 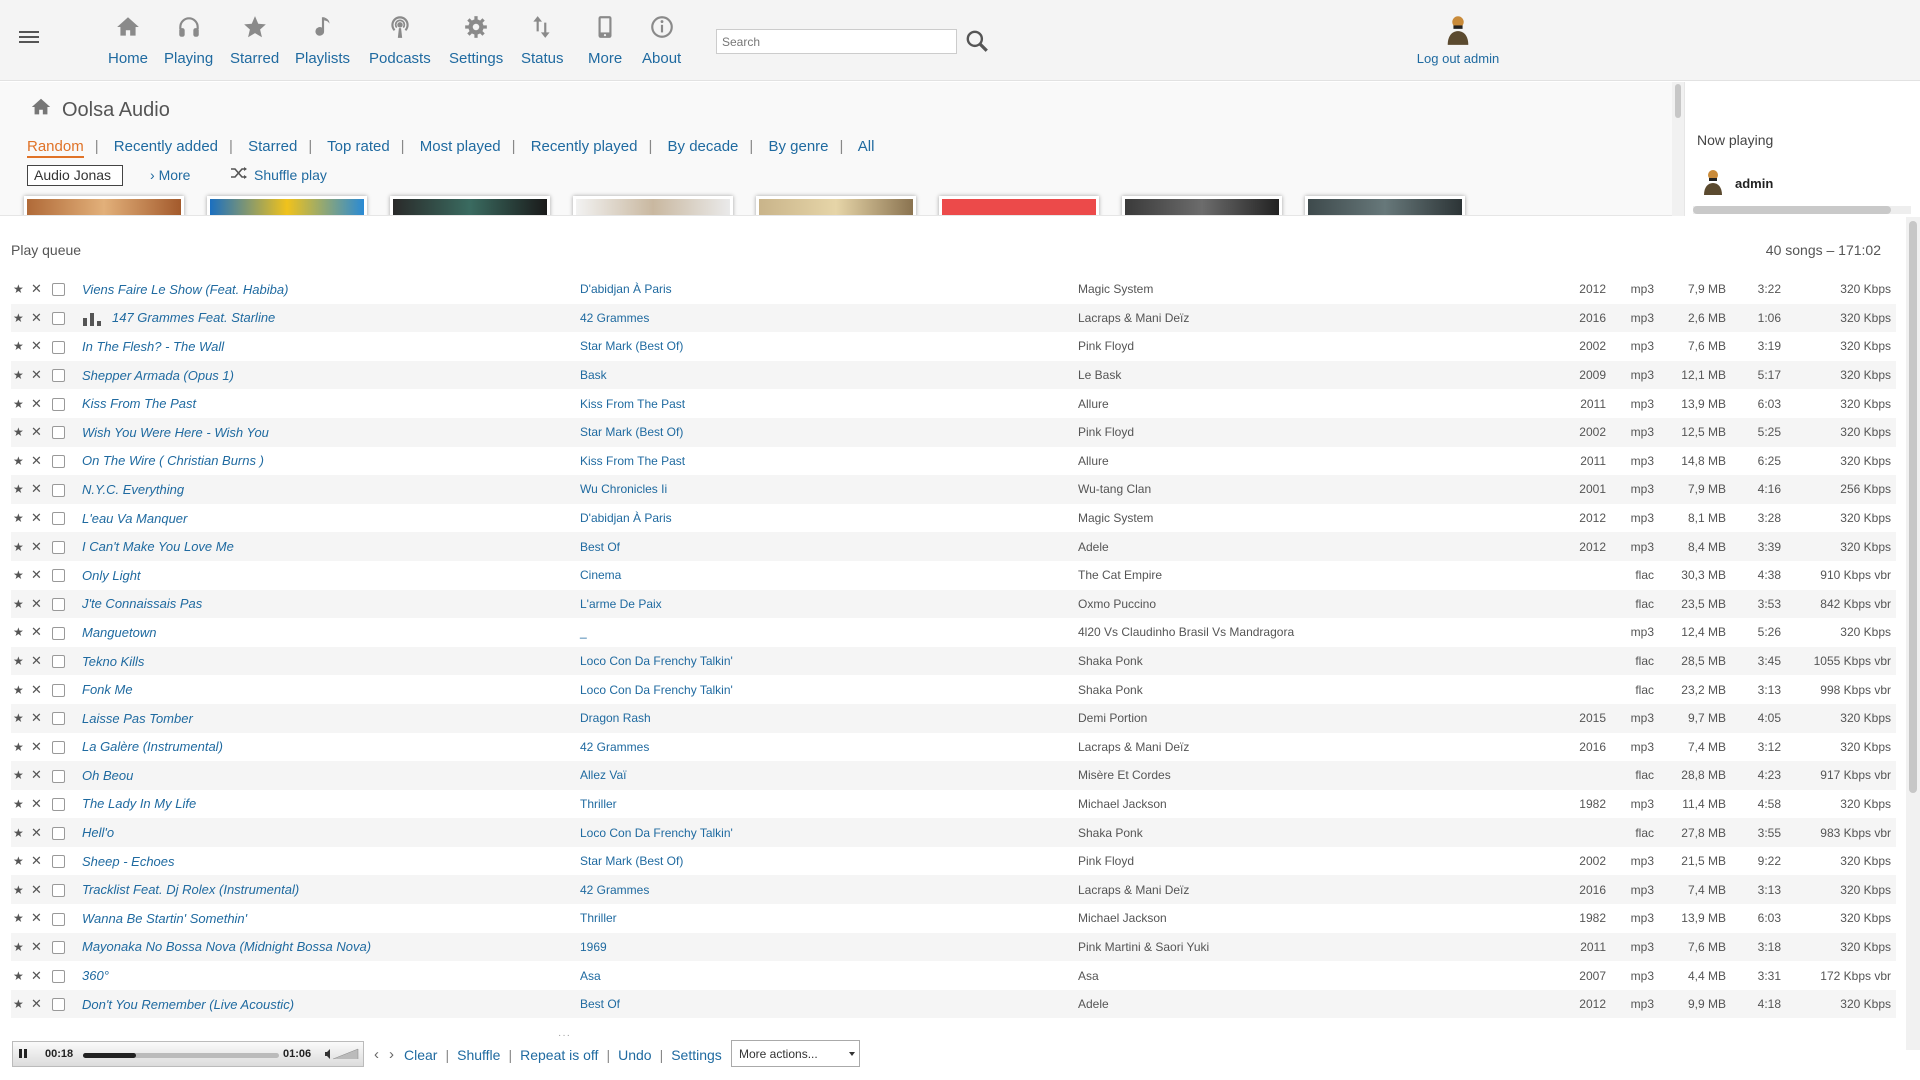 I want to click on pause-icon, so click(x=24, y=1054).